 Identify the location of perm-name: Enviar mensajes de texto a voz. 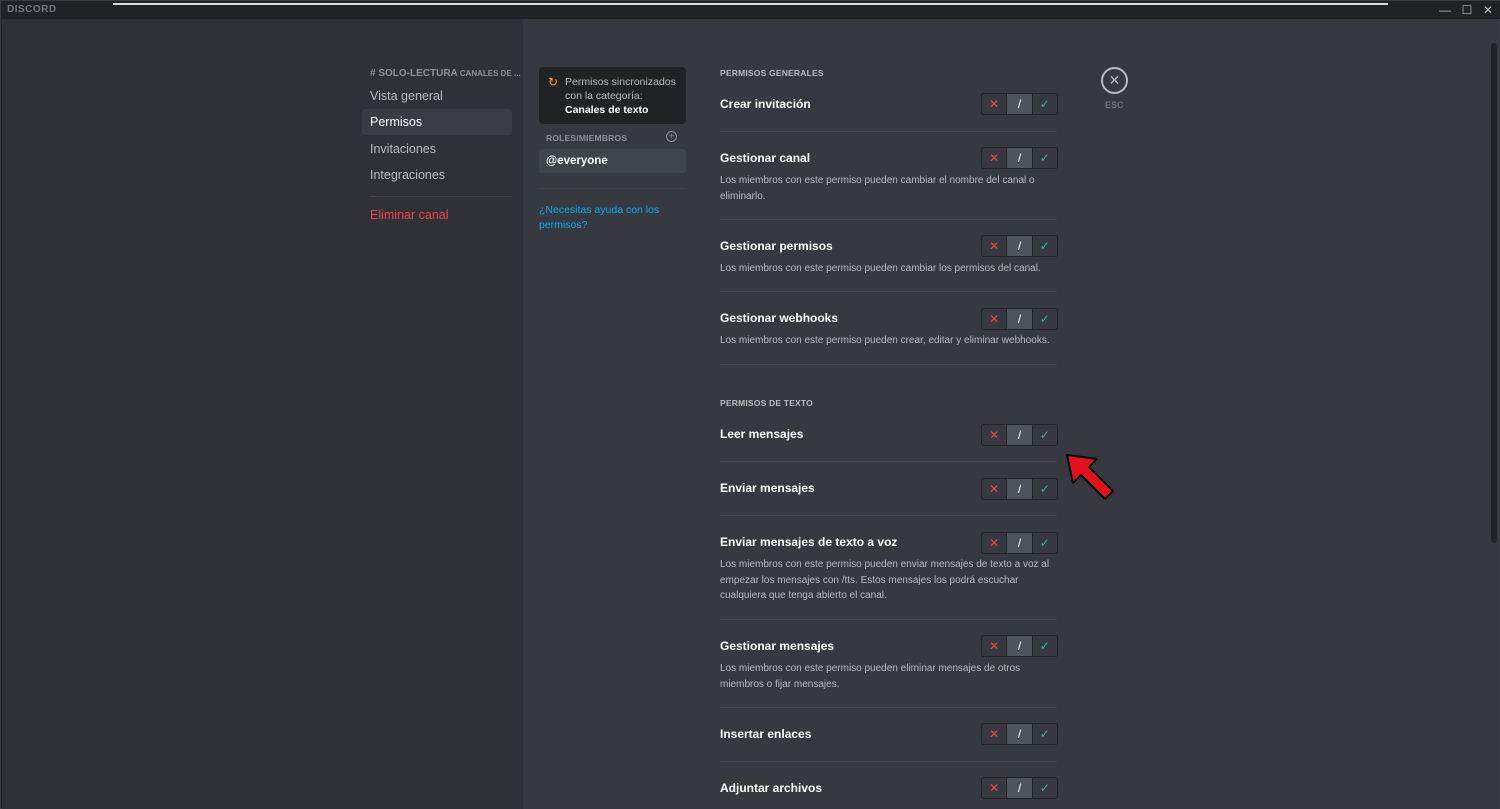
(809, 542).